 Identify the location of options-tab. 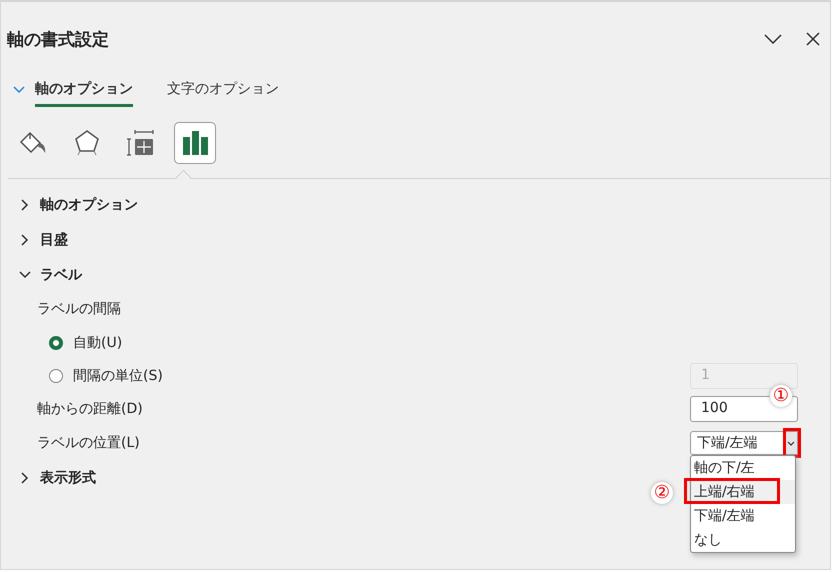
(195, 143).